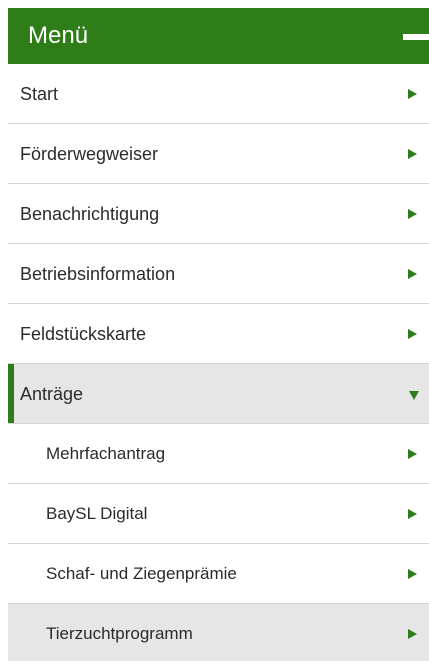 The height and width of the screenshot is (661, 429). Describe the element at coordinates (218, 154) in the screenshot. I see `menu-item-foerderwegweiser: Förderwegweiser` at that location.